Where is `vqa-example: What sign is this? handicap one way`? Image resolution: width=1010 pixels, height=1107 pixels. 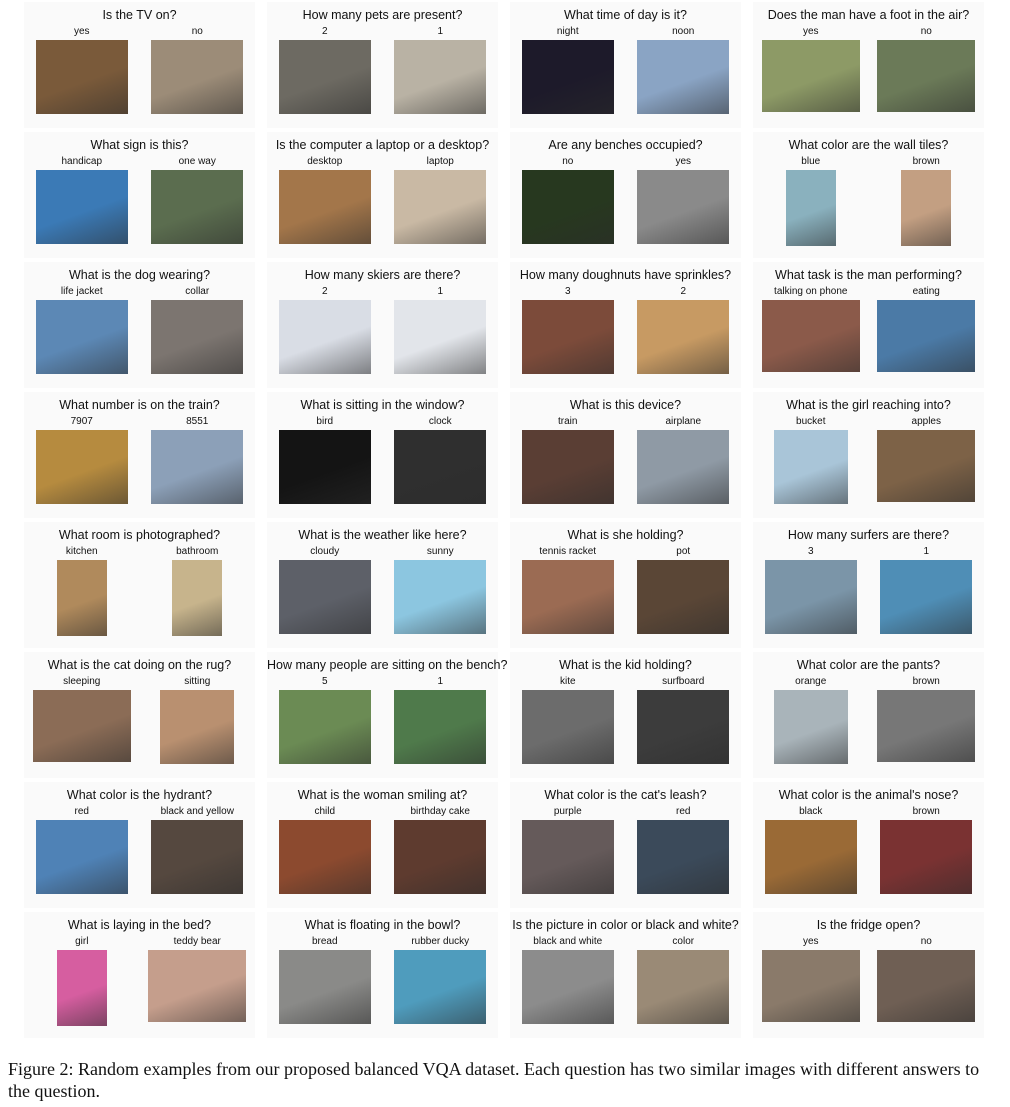
vqa-example: What sign is this? handicap one way is located at coordinates (139, 195).